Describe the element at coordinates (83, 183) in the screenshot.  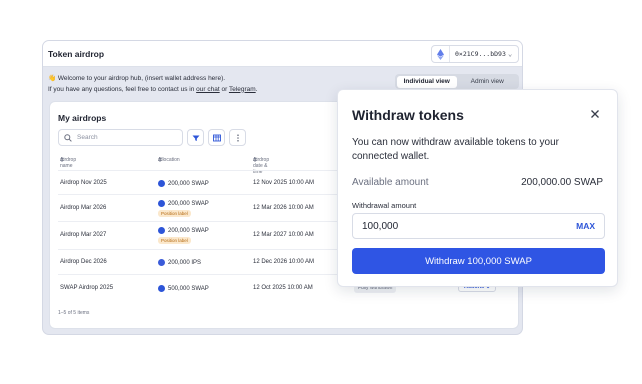
I see `airdrop-name: Airdrop Nov 2025` at that location.